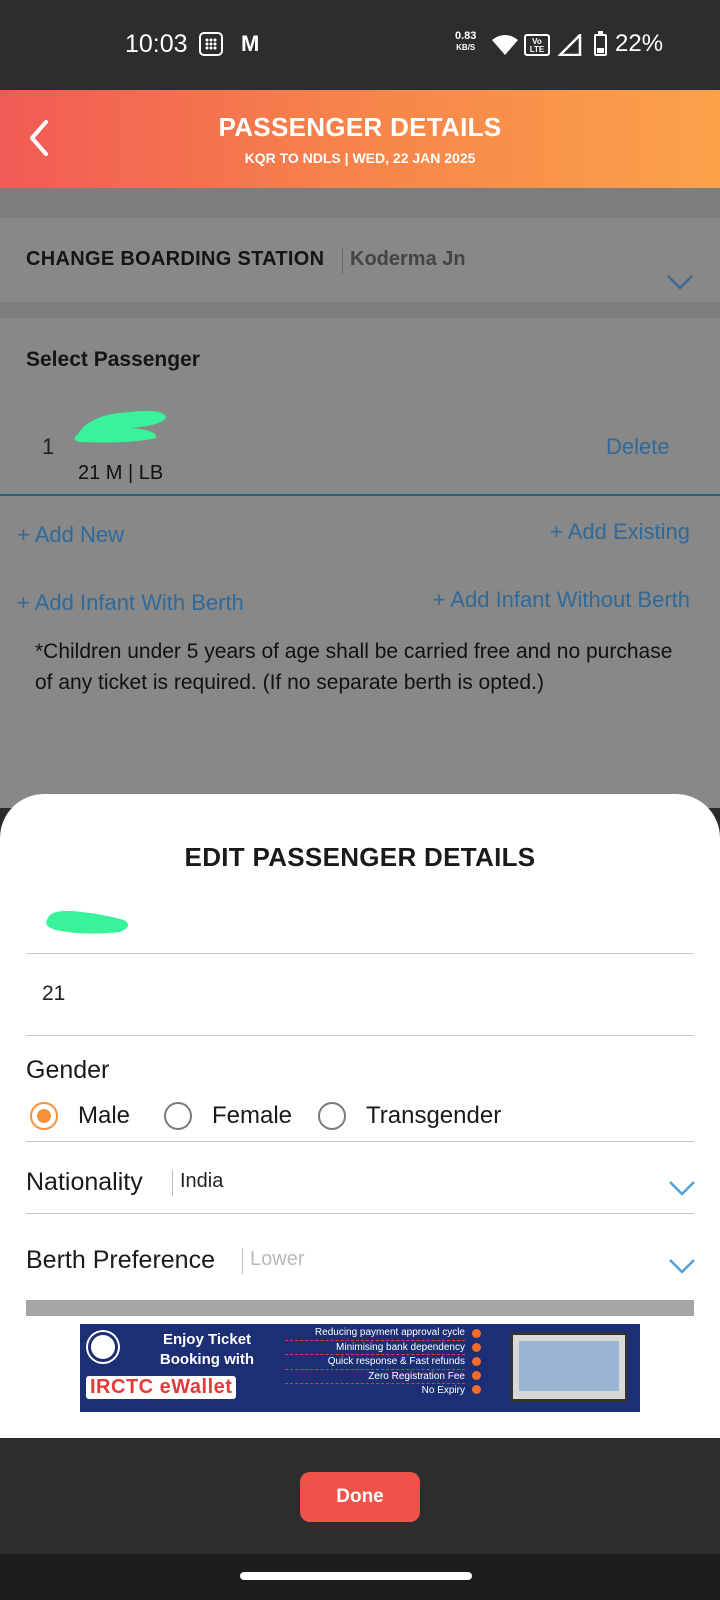  What do you see at coordinates (48, 446) in the screenshot?
I see `passenger-index: 1` at bounding box center [48, 446].